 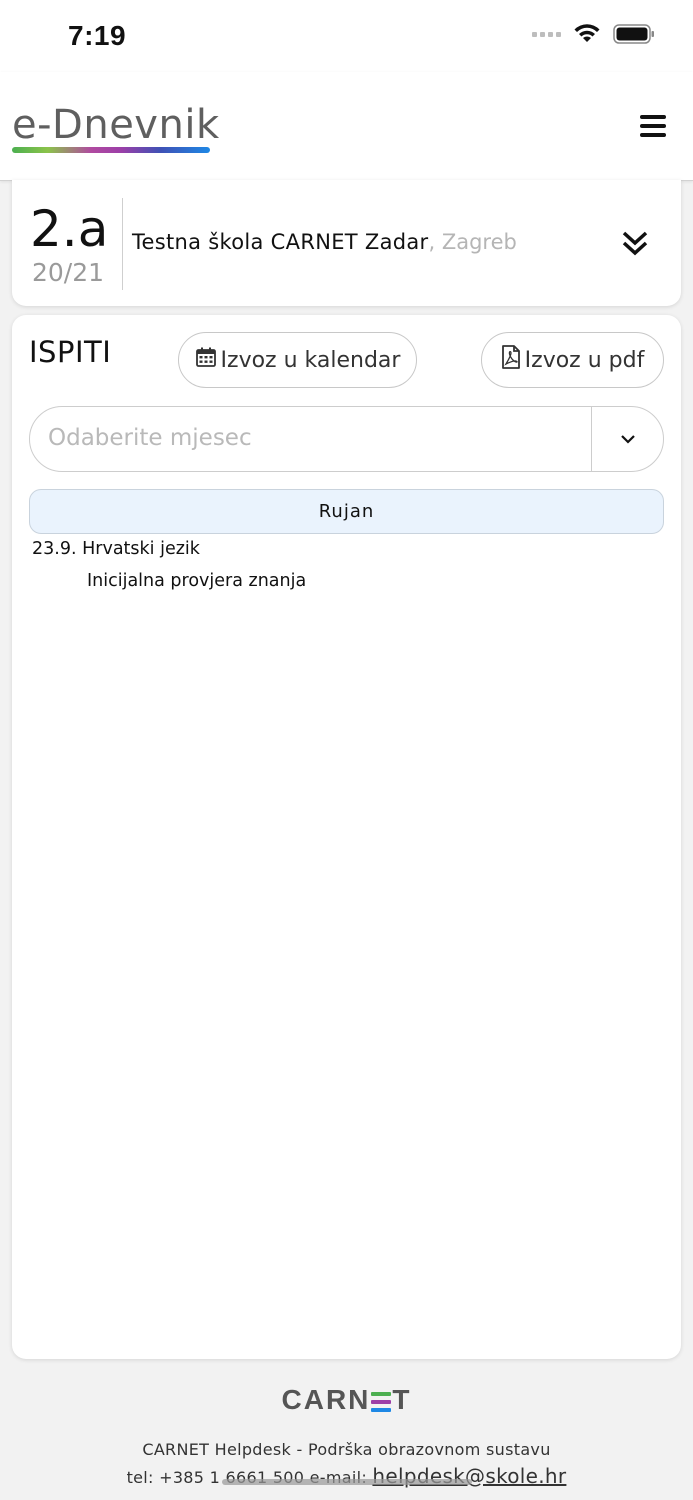 What do you see at coordinates (653, 126) in the screenshot?
I see `hamburger-menu-icon` at bounding box center [653, 126].